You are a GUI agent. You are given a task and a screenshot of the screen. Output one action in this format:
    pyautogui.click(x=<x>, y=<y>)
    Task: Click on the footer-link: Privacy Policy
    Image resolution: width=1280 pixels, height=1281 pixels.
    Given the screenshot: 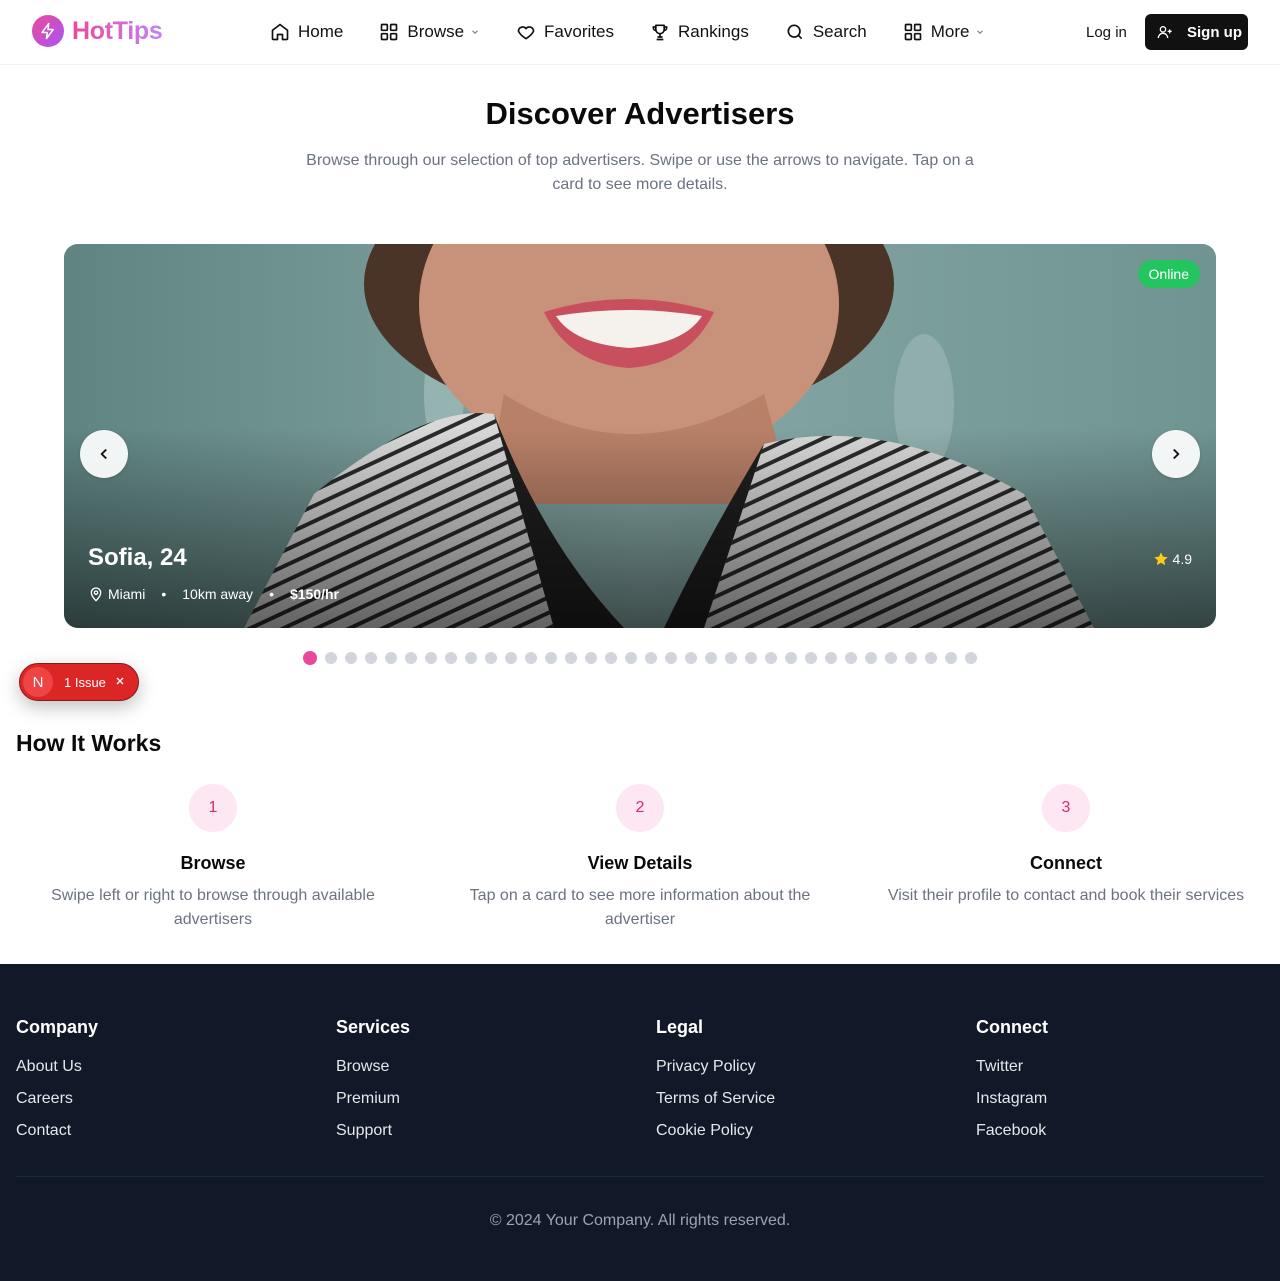 What is the action you would take?
    pyautogui.click(x=715, y=1073)
    